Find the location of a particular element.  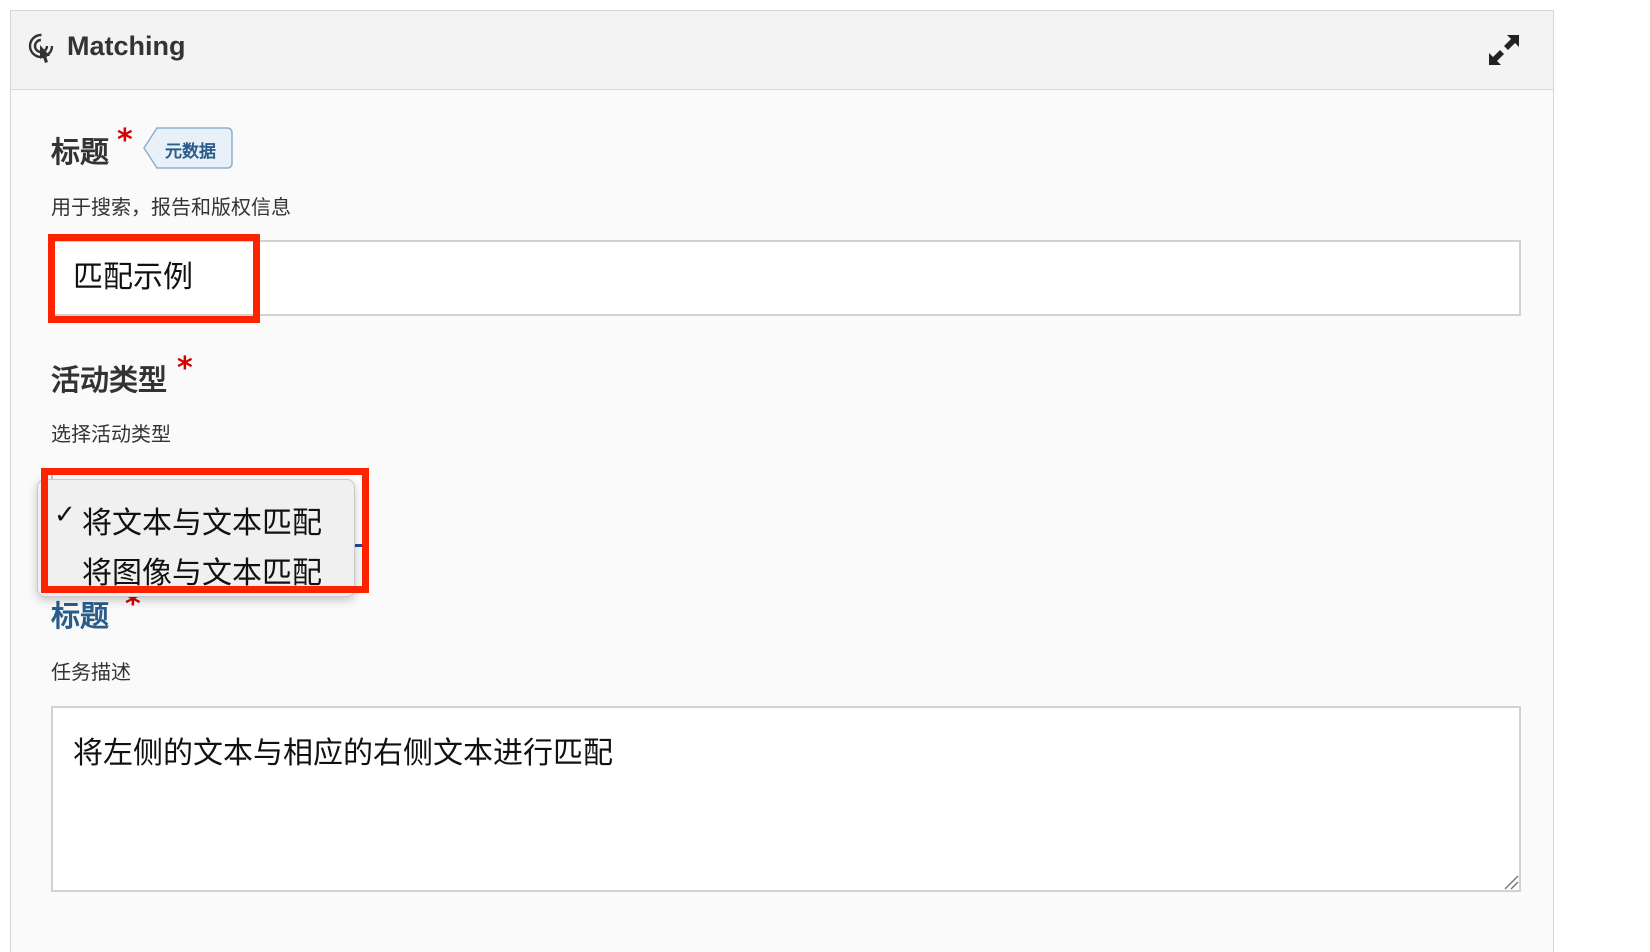

title-description: 用于搜索，报告和版权信息 is located at coordinates (171, 207).